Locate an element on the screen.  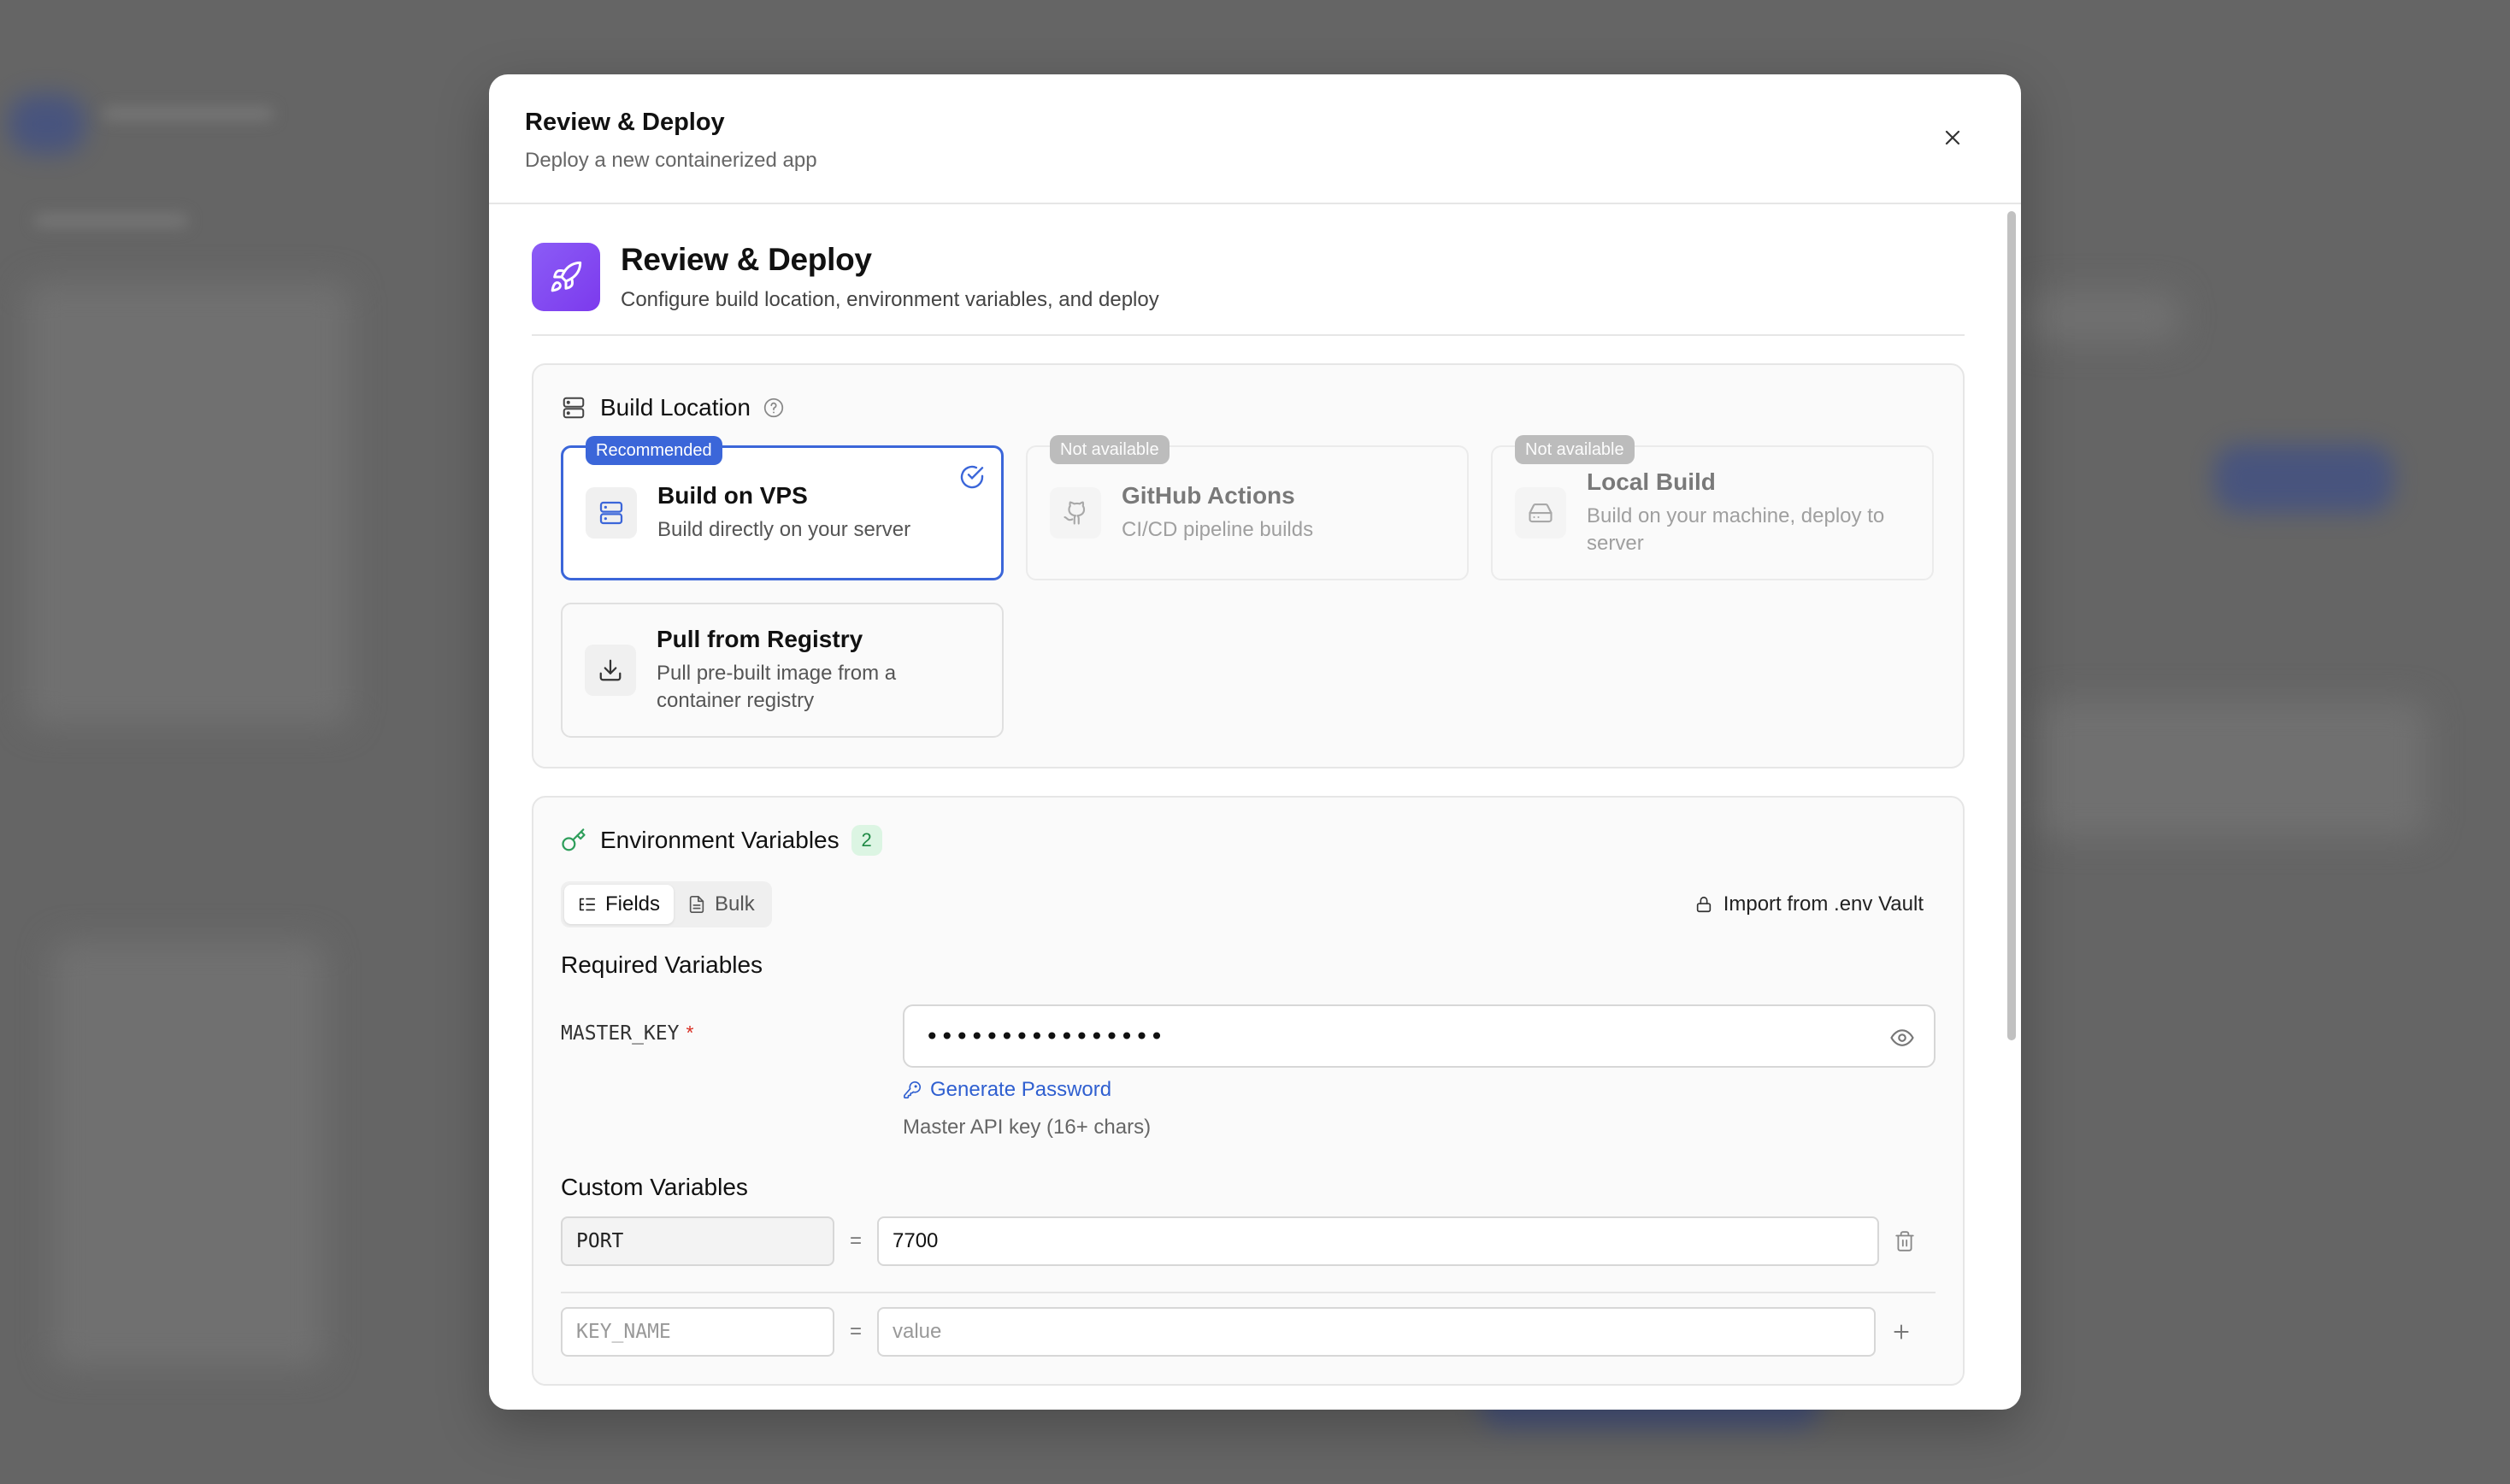
variable-value-input is located at coordinates (1378, 1241).